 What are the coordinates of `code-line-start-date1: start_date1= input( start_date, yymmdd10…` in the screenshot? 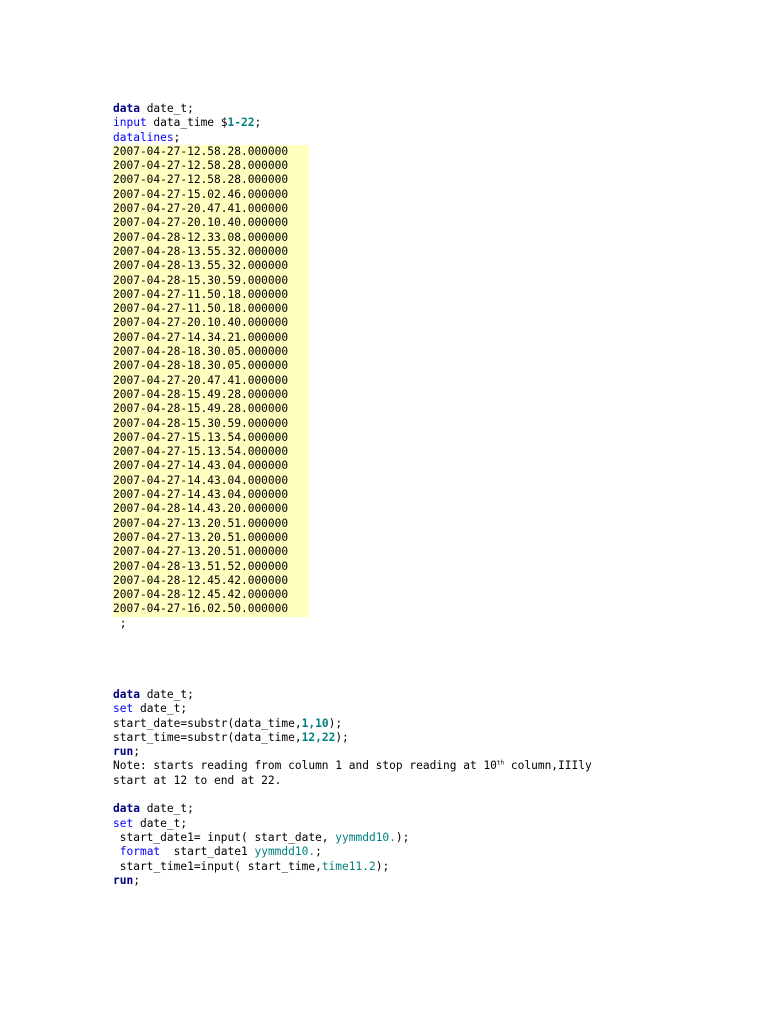 It's located at (433, 838).